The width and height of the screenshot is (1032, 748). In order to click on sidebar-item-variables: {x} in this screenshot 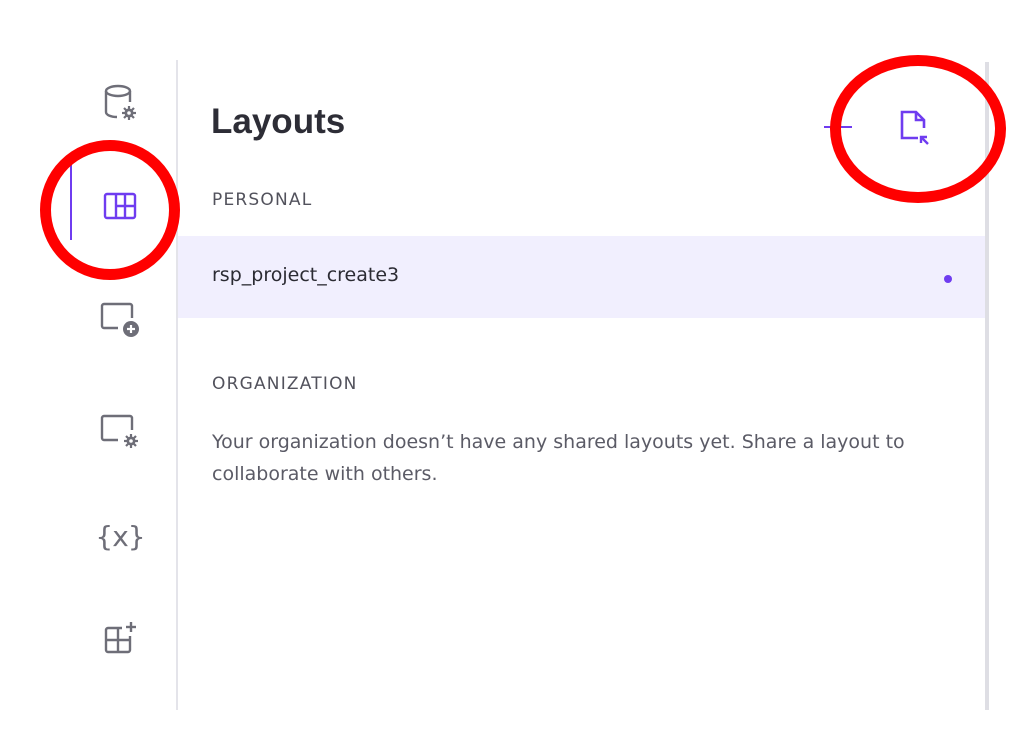, I will do `click(120, 536)`.